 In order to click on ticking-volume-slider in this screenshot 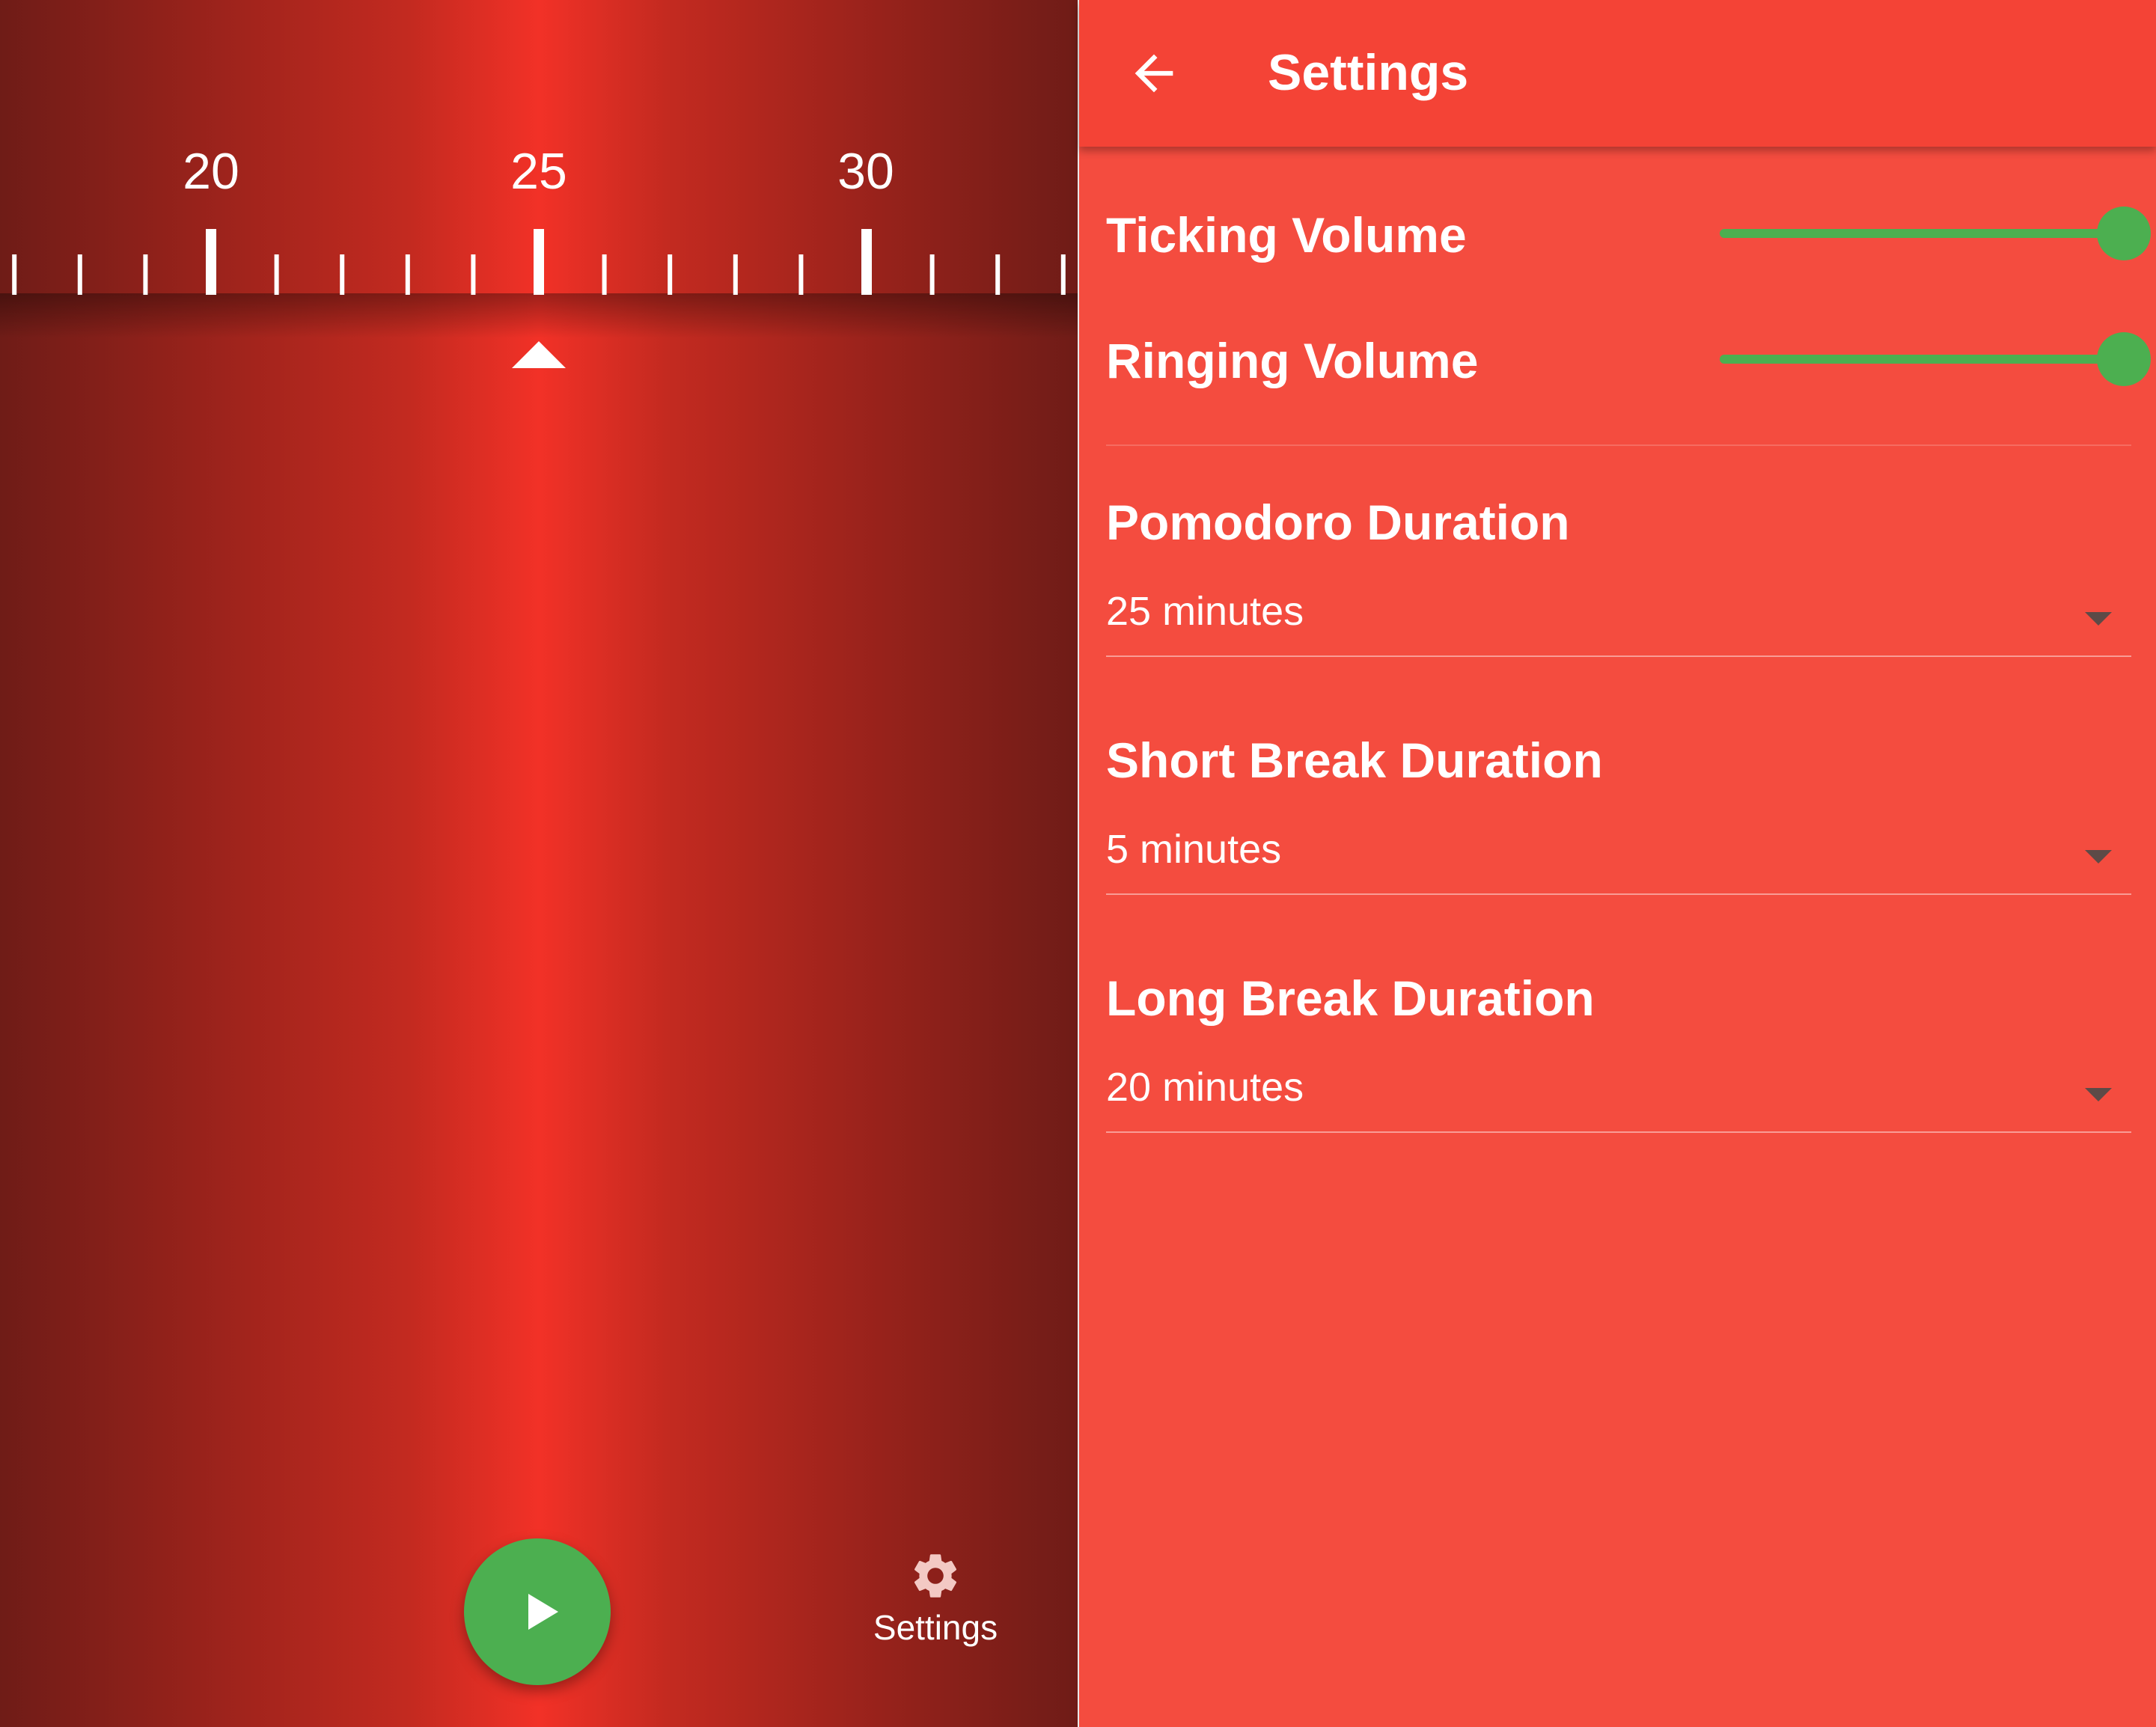, I will do `click(1935, 233)`.